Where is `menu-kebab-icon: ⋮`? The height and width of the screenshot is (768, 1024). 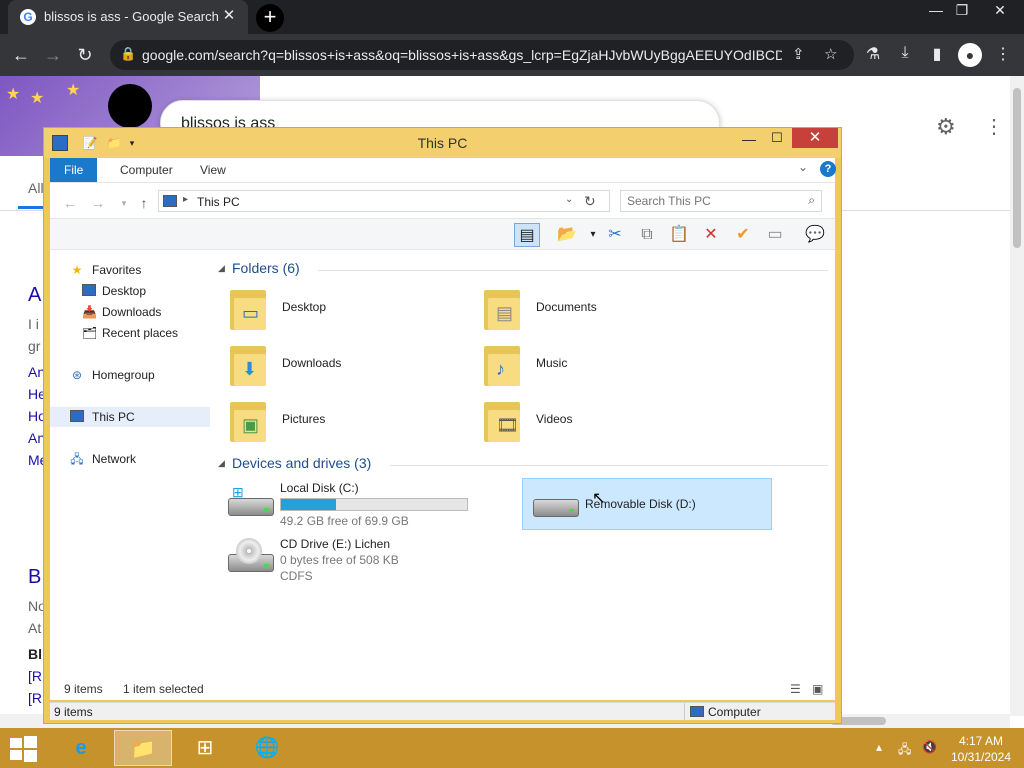 menu-kebab-icon: ⋮ is located at coordinates (1003, 54).